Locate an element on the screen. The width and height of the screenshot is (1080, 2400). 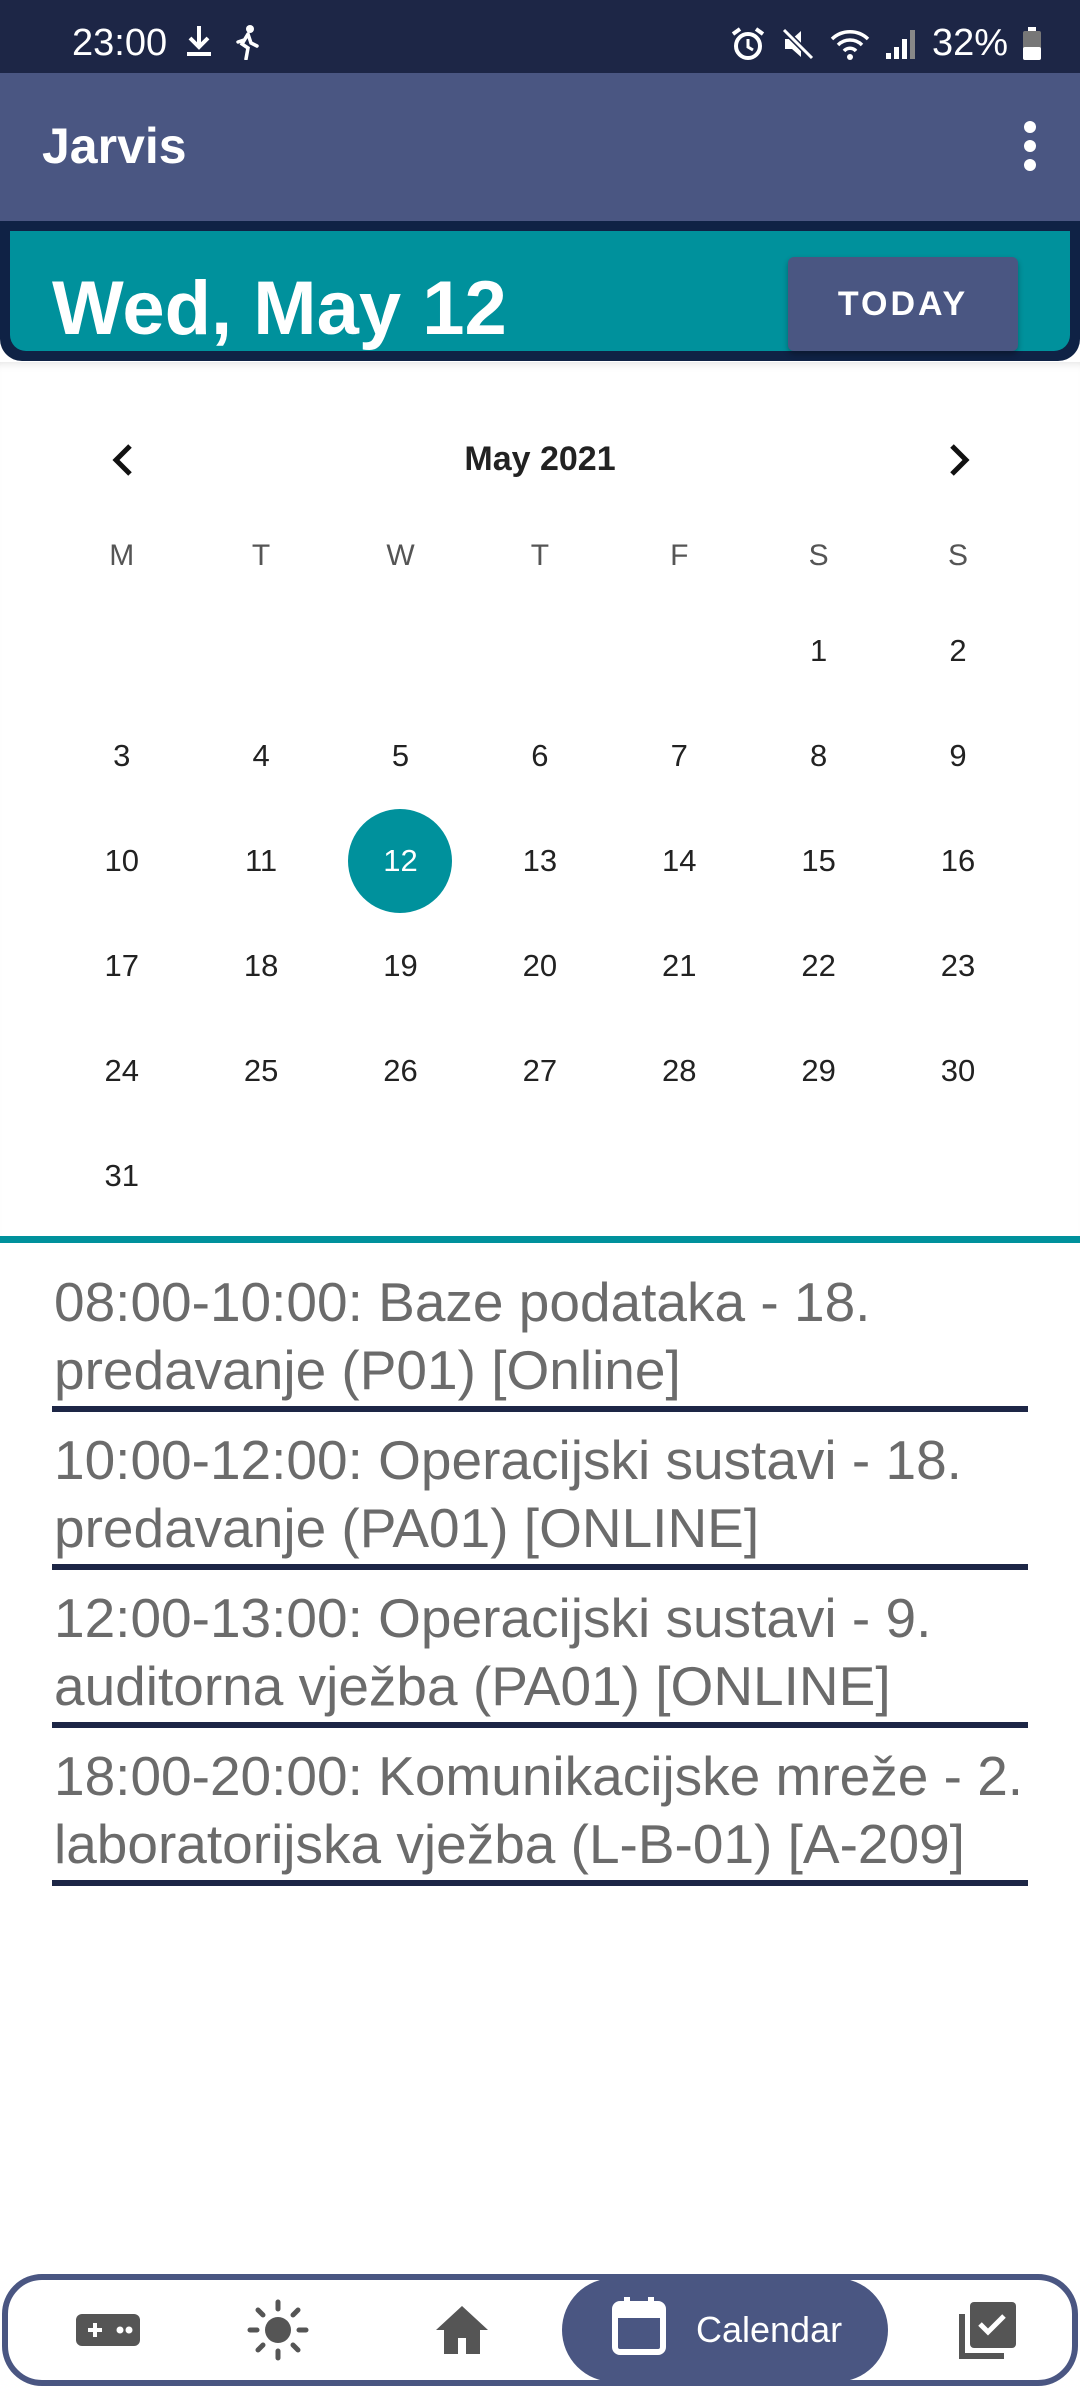
today-button: TODAY is located at coordinates (903, 304).